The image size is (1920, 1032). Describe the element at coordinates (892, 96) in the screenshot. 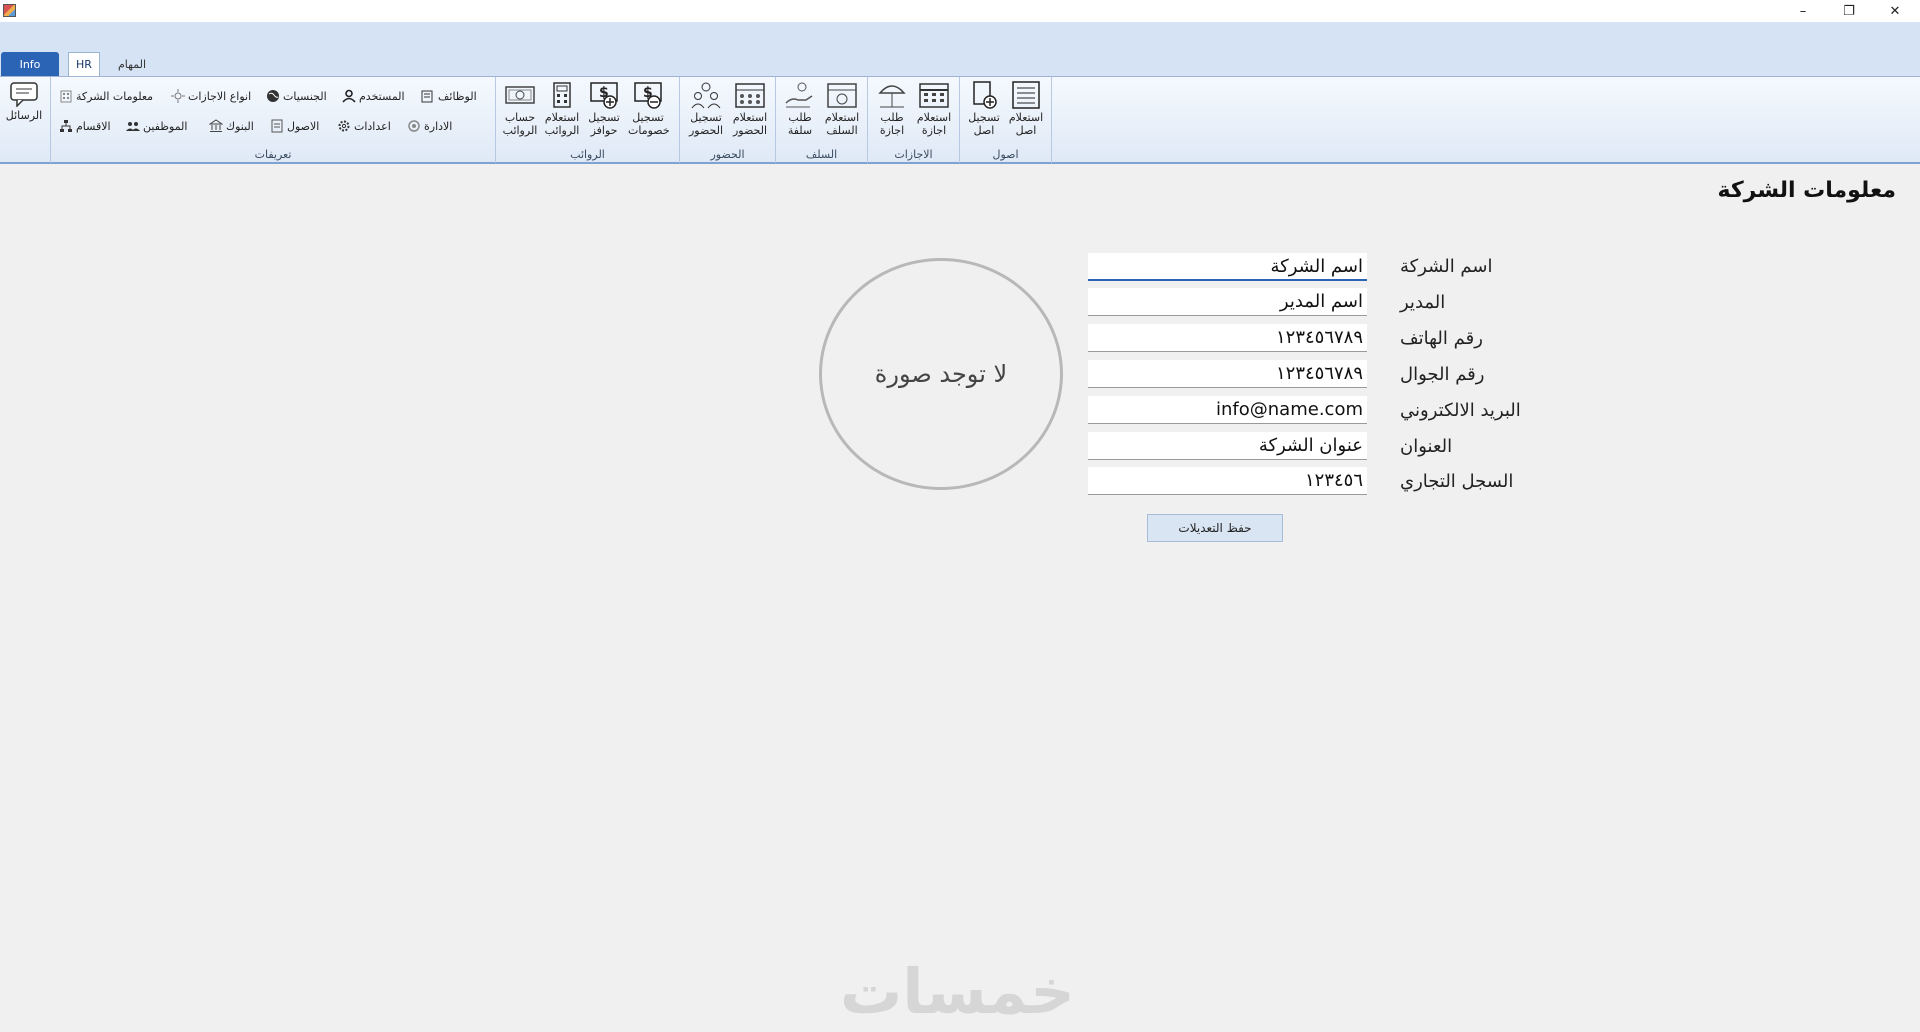

I see `beach-umbrella-icon` at that location.